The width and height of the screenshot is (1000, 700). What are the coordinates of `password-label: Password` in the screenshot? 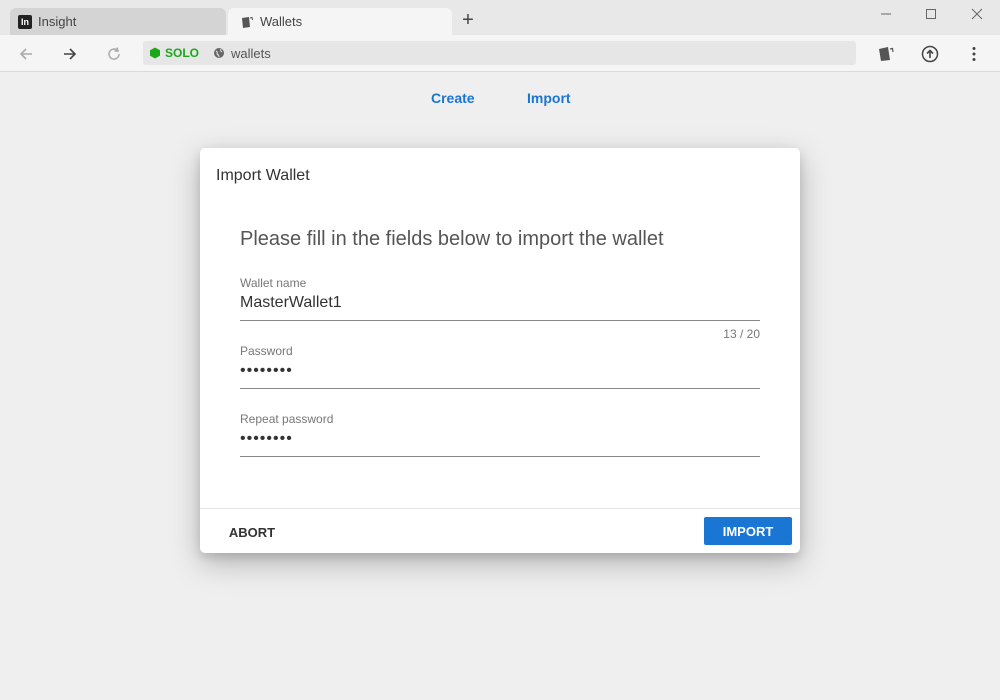 It's located at (266, 351).